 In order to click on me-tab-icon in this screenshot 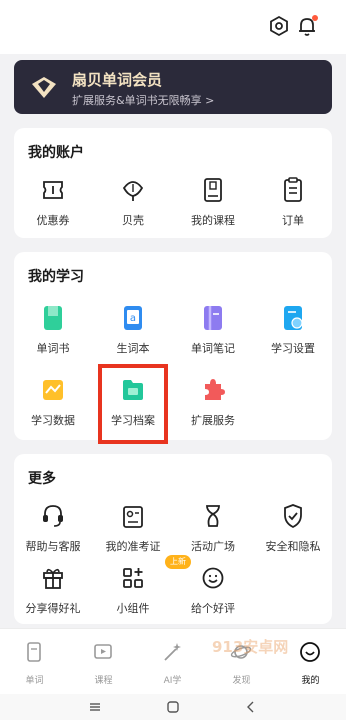, I will do `click(310, 652)`.